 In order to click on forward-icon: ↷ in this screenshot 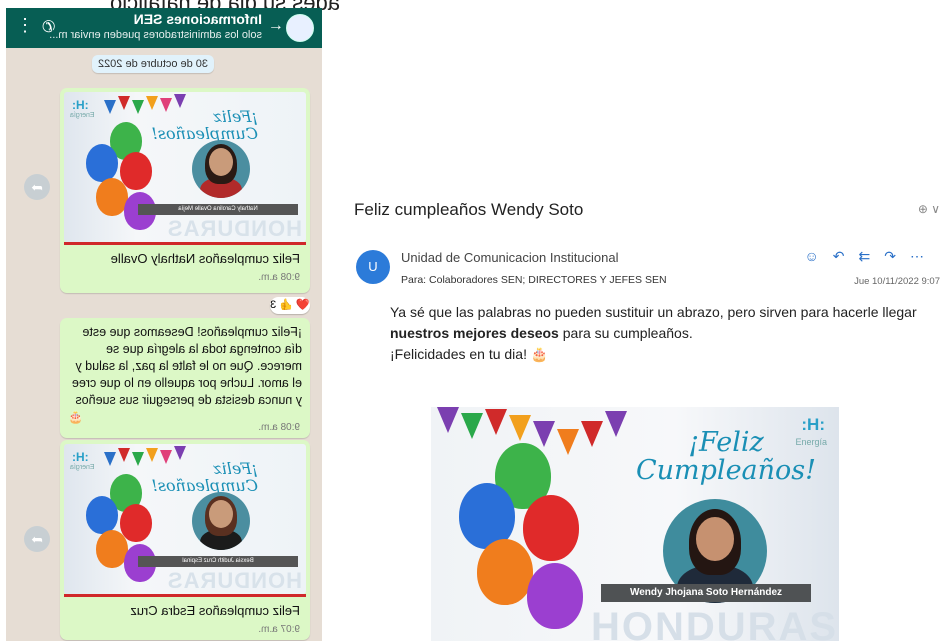, I will do `click(897, 256)`.